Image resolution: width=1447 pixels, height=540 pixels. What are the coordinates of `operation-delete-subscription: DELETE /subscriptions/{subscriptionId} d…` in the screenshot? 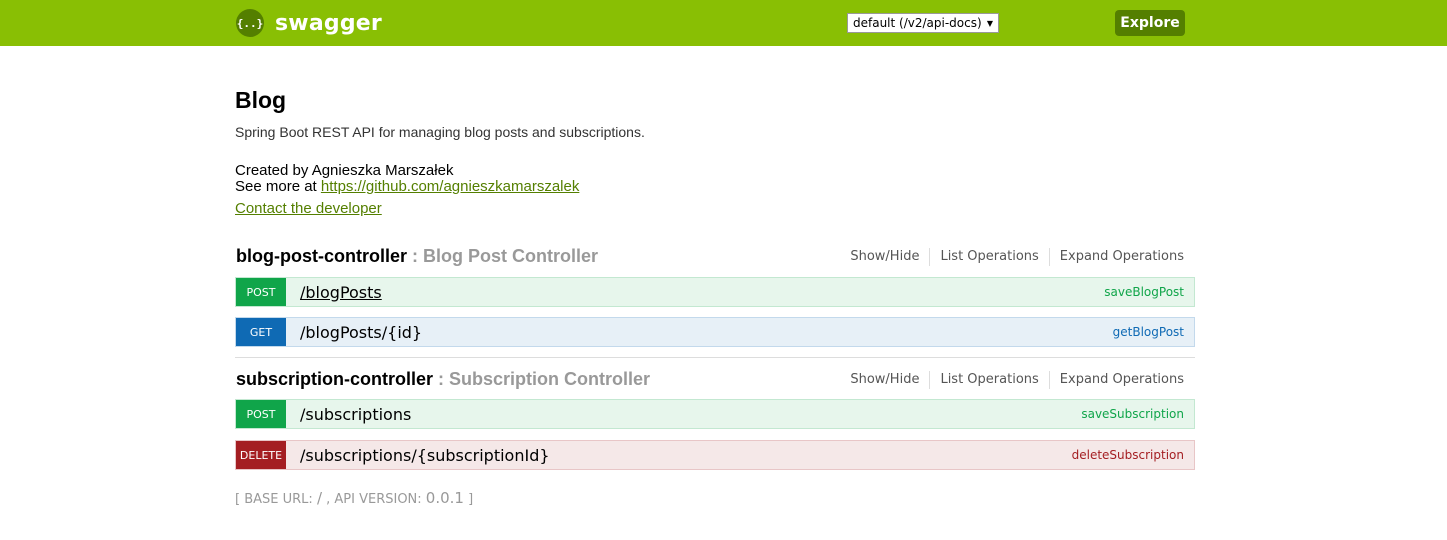 It's located at (715, 455).